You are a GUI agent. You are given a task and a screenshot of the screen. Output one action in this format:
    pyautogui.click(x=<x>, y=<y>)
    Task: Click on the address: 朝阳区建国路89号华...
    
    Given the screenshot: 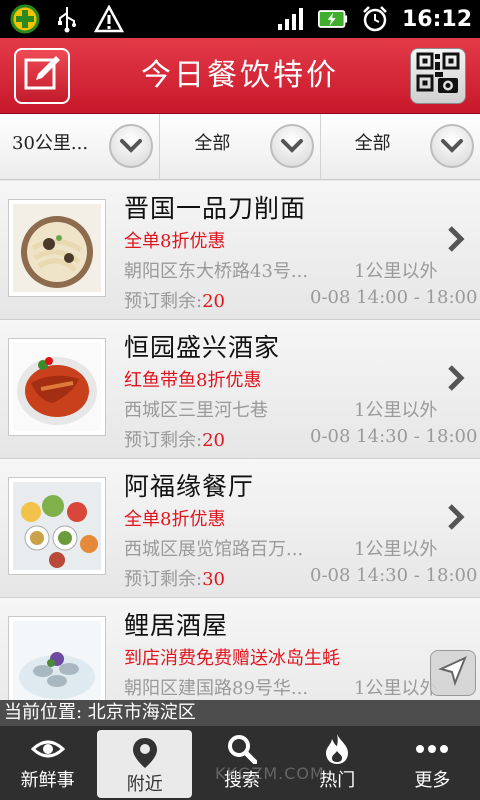 What is the action you would take?
    pyautogui.click(x=216, y=688)
    